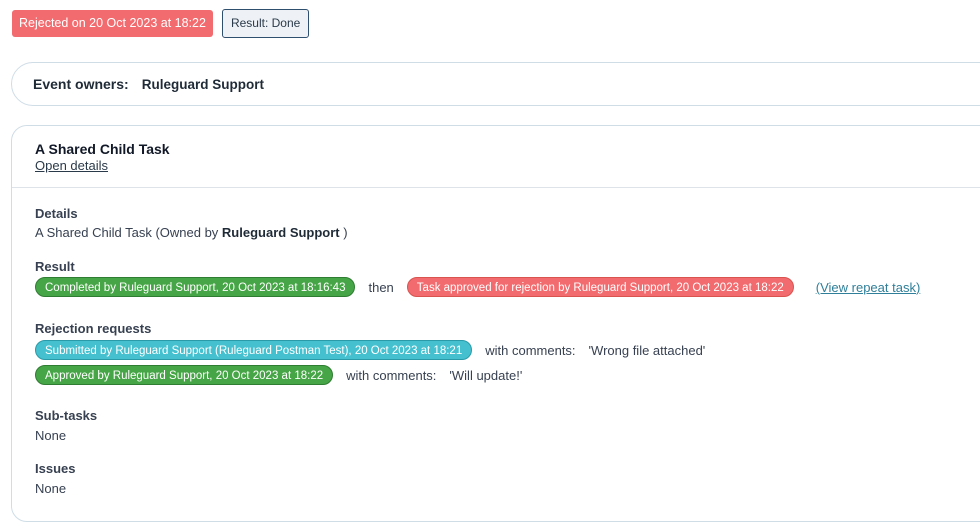 The image size is (980, 531). Describe the element at coordinates (71, 165) in the screenshot. I see `open-details-link: Open details` at that location.